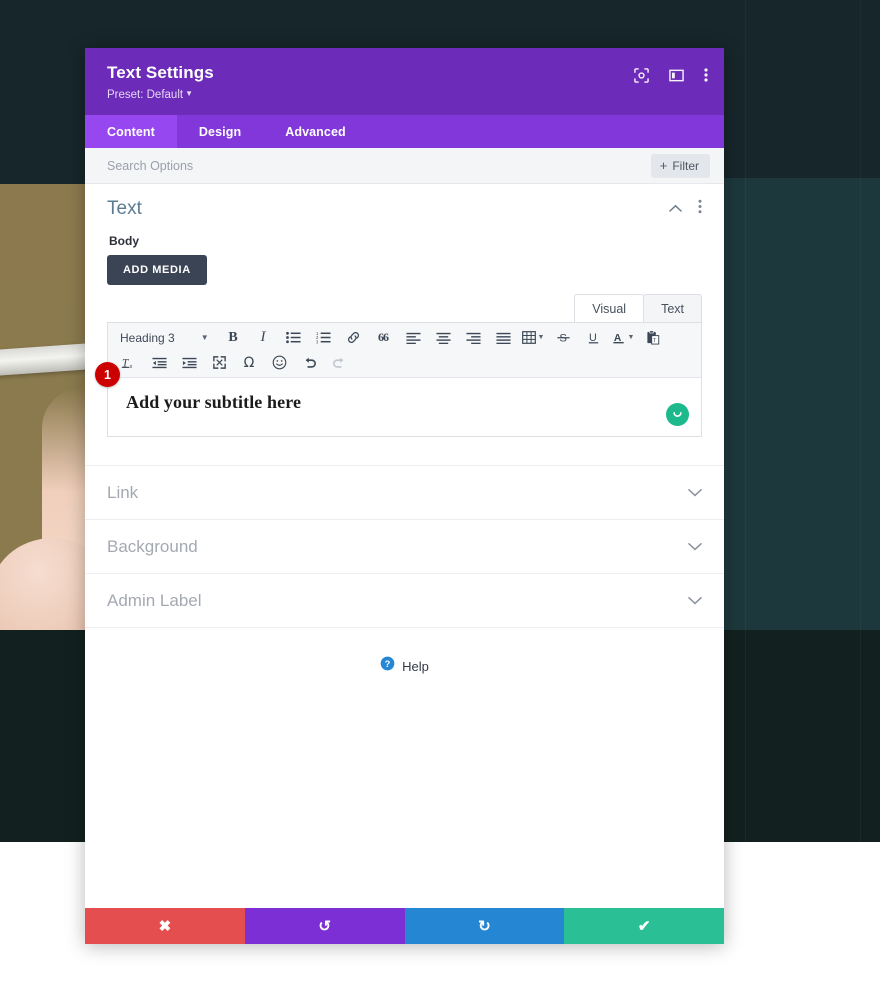 The width and height of the screenshot is (880, 985). I want to click on editor-mode-tabs: Visual Text, so click(638, 308).